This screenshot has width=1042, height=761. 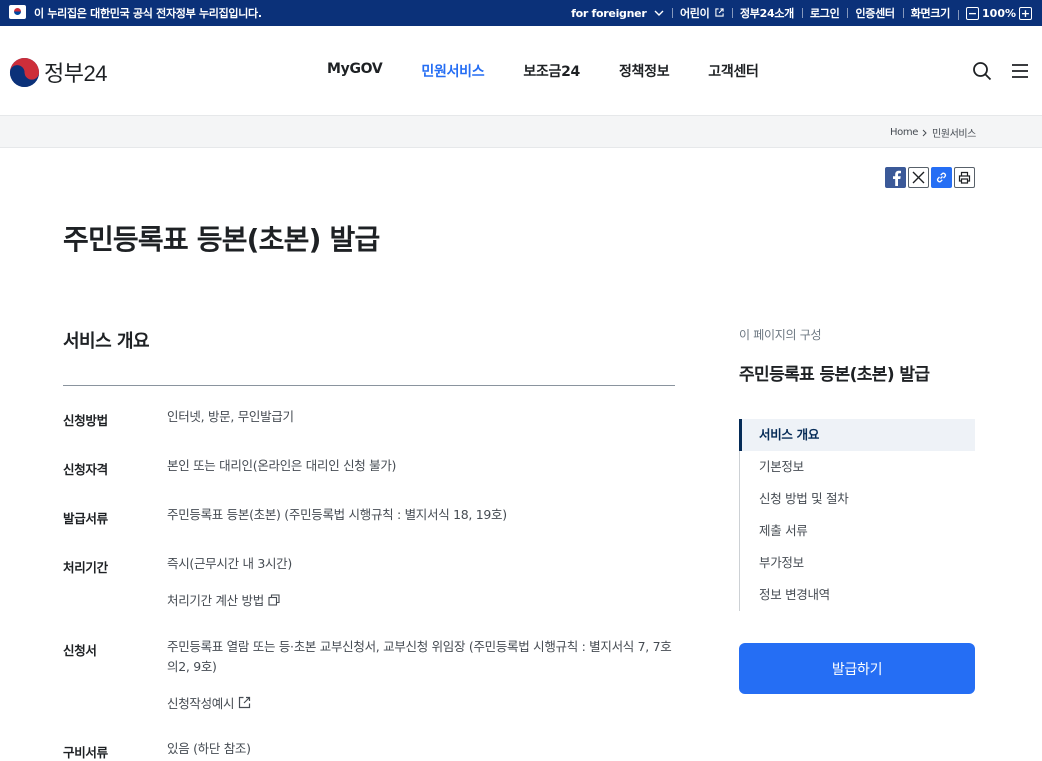 I want to click on nav-civil-services: 민원서비스, so click(x=452, y=71).